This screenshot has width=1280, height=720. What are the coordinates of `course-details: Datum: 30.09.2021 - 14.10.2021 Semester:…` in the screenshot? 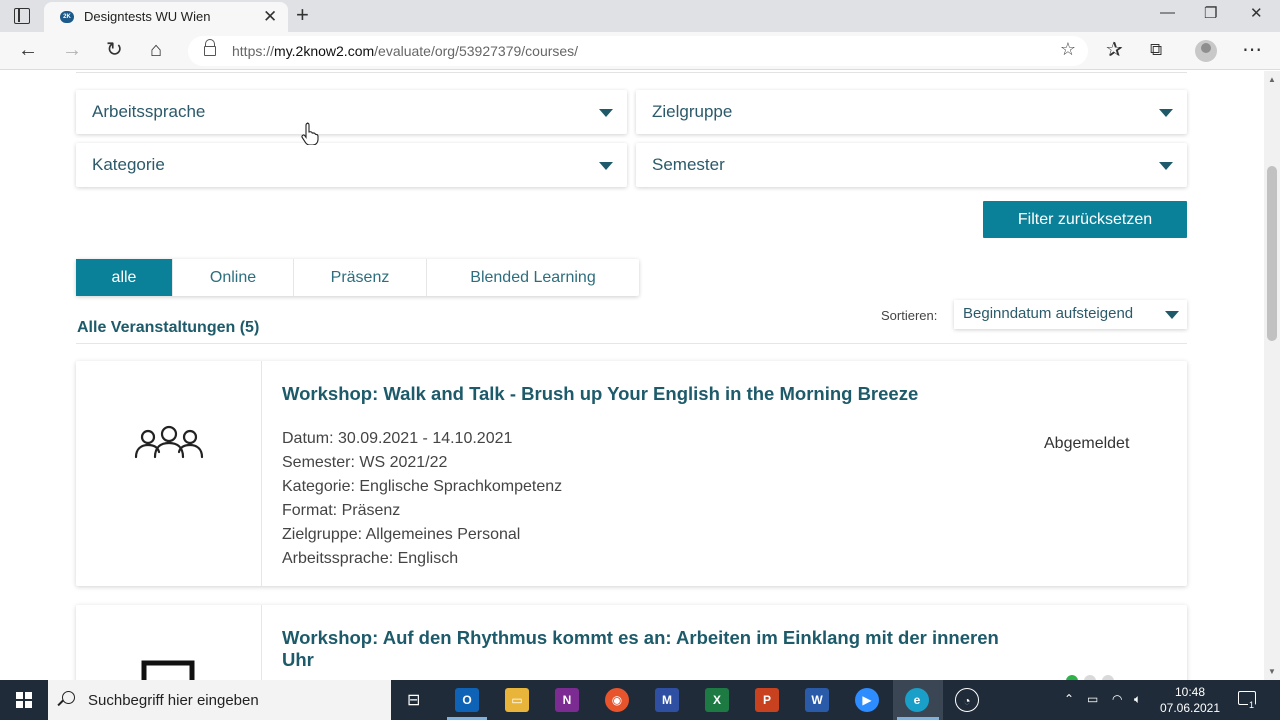 It's located at (422, 499).